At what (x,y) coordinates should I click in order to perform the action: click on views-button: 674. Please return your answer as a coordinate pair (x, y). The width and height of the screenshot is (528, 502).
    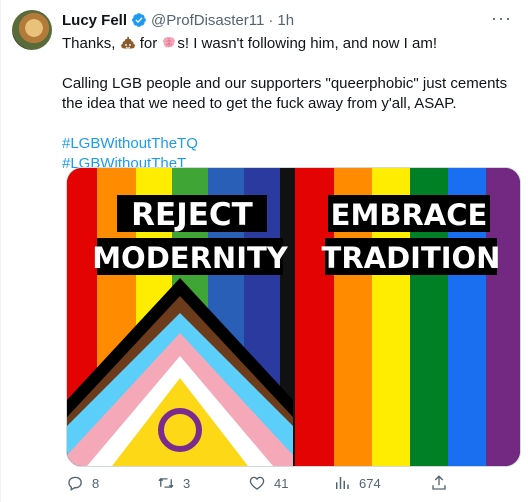
    Looking at the image, I should click on (357, 483).